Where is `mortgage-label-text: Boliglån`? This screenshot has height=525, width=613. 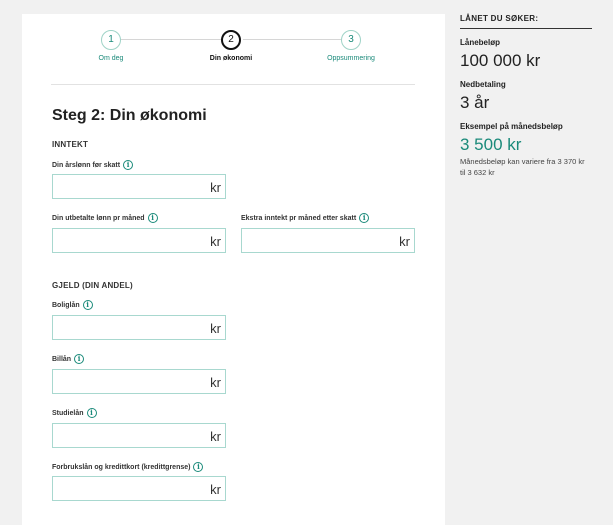
mortgage-label-text: Boliglån is located at coordinates (66, 305).